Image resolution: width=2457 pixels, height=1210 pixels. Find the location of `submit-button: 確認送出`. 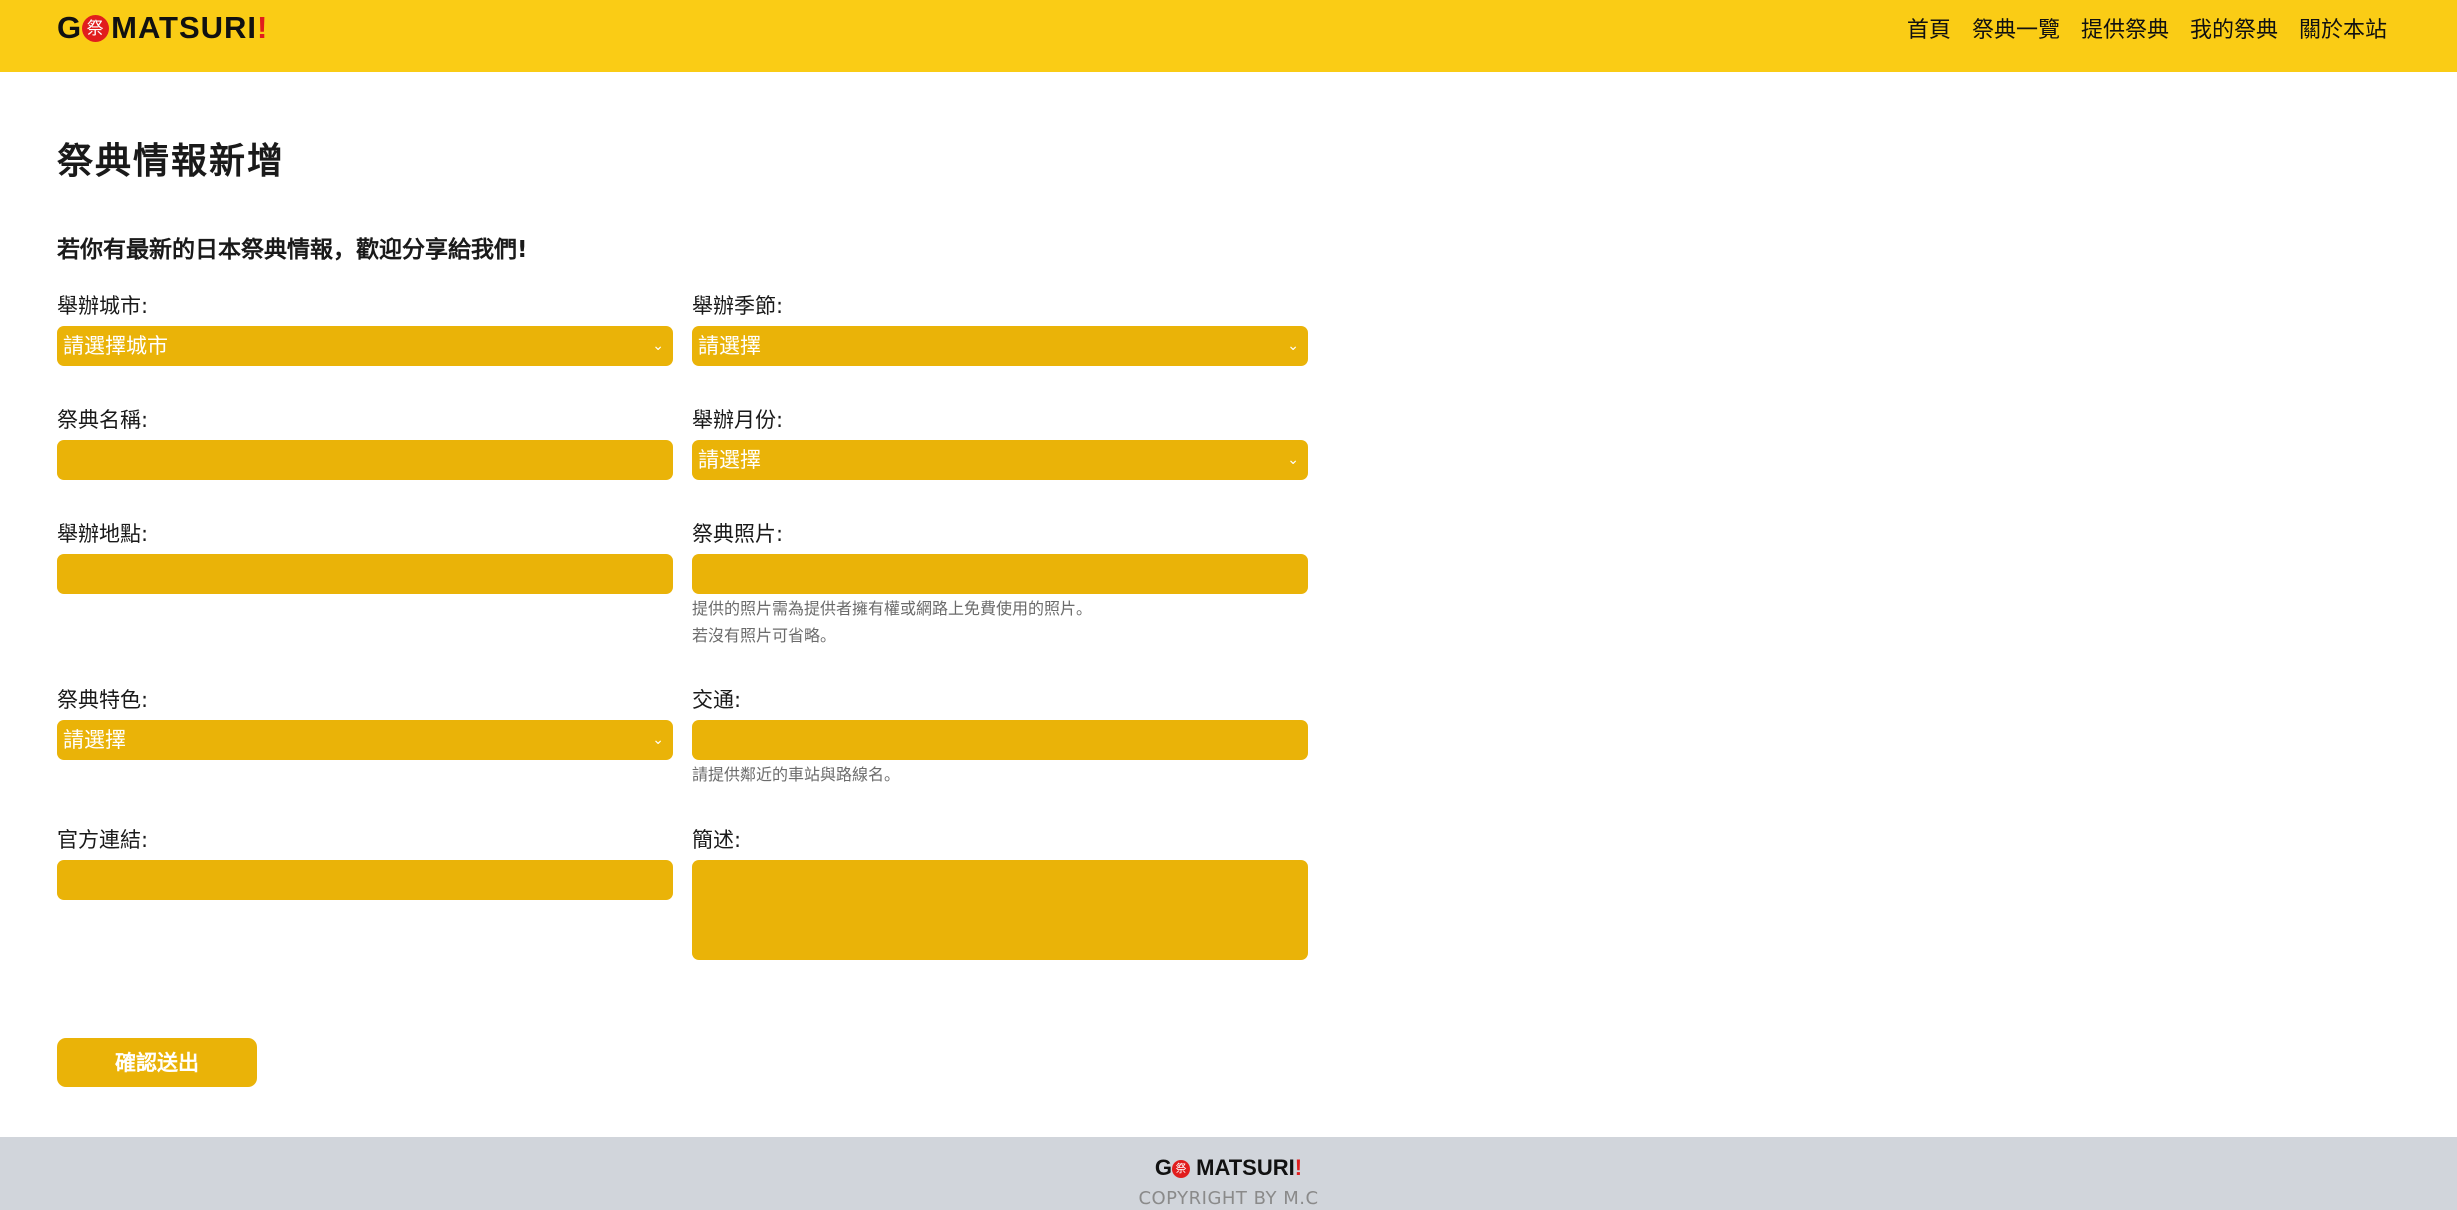

submit-button: 確認送出 is located at coordinates (157, 1062).